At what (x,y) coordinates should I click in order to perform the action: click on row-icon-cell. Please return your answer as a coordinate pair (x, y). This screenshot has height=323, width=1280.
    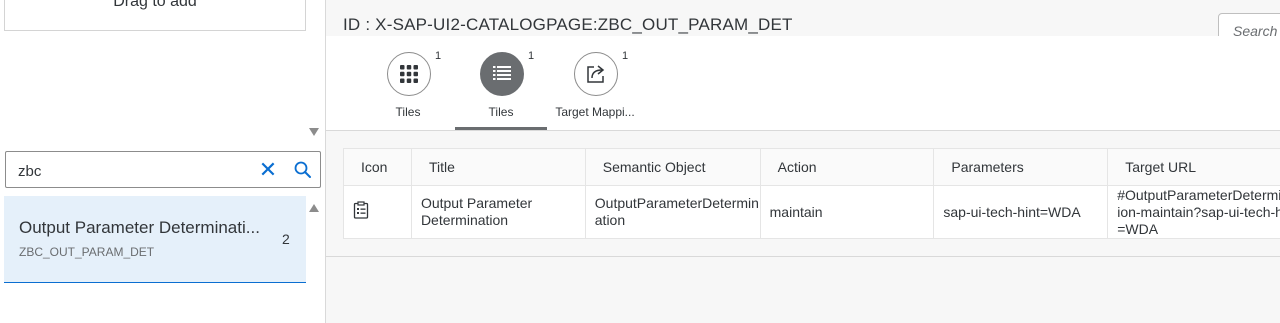
    Looking at the image, I should click on (377, 212).